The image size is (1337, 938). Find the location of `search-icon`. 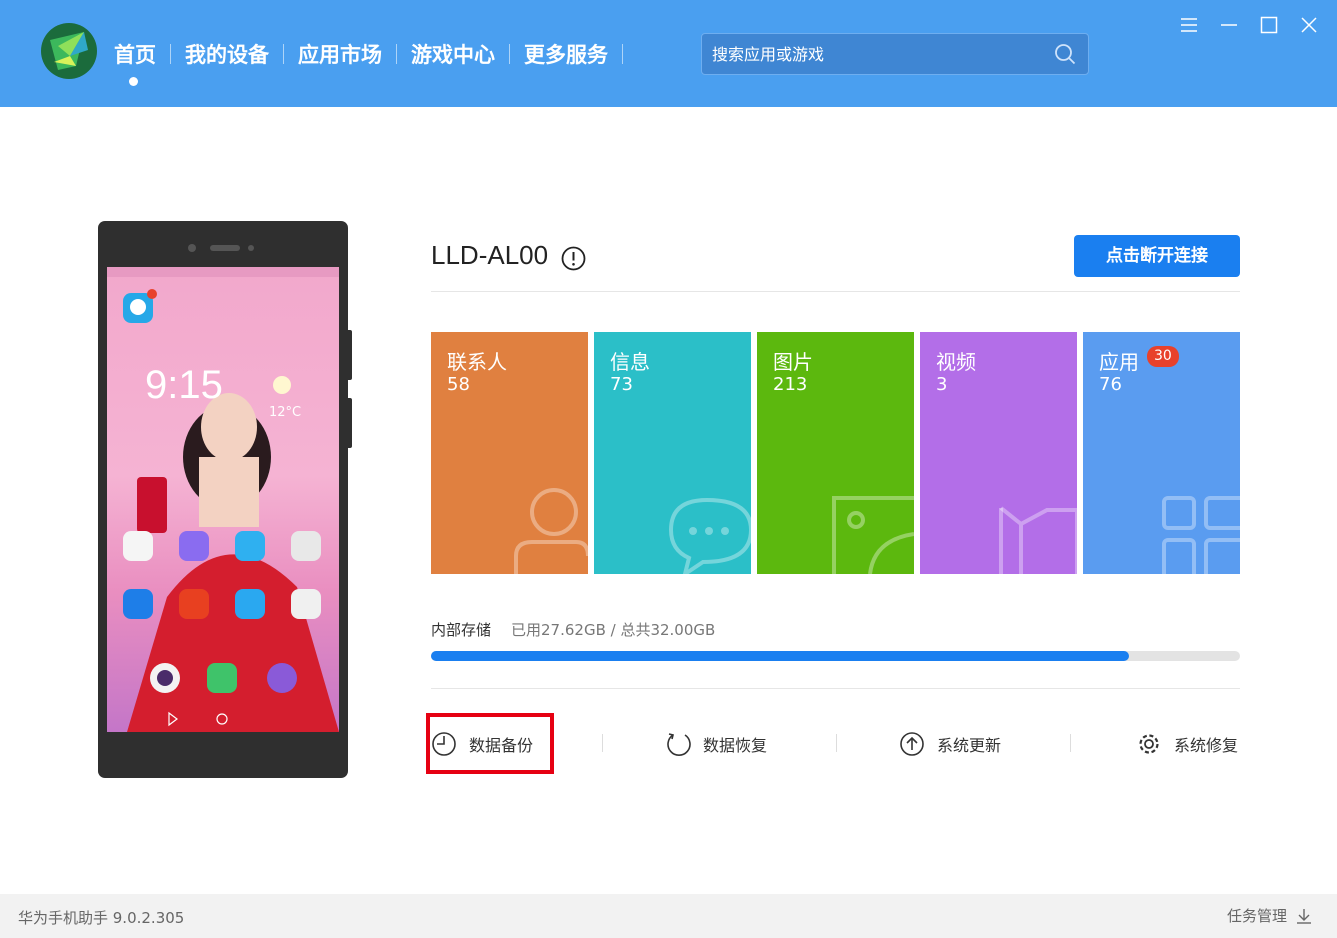

search-icon is located at coordinates (1065, 54).